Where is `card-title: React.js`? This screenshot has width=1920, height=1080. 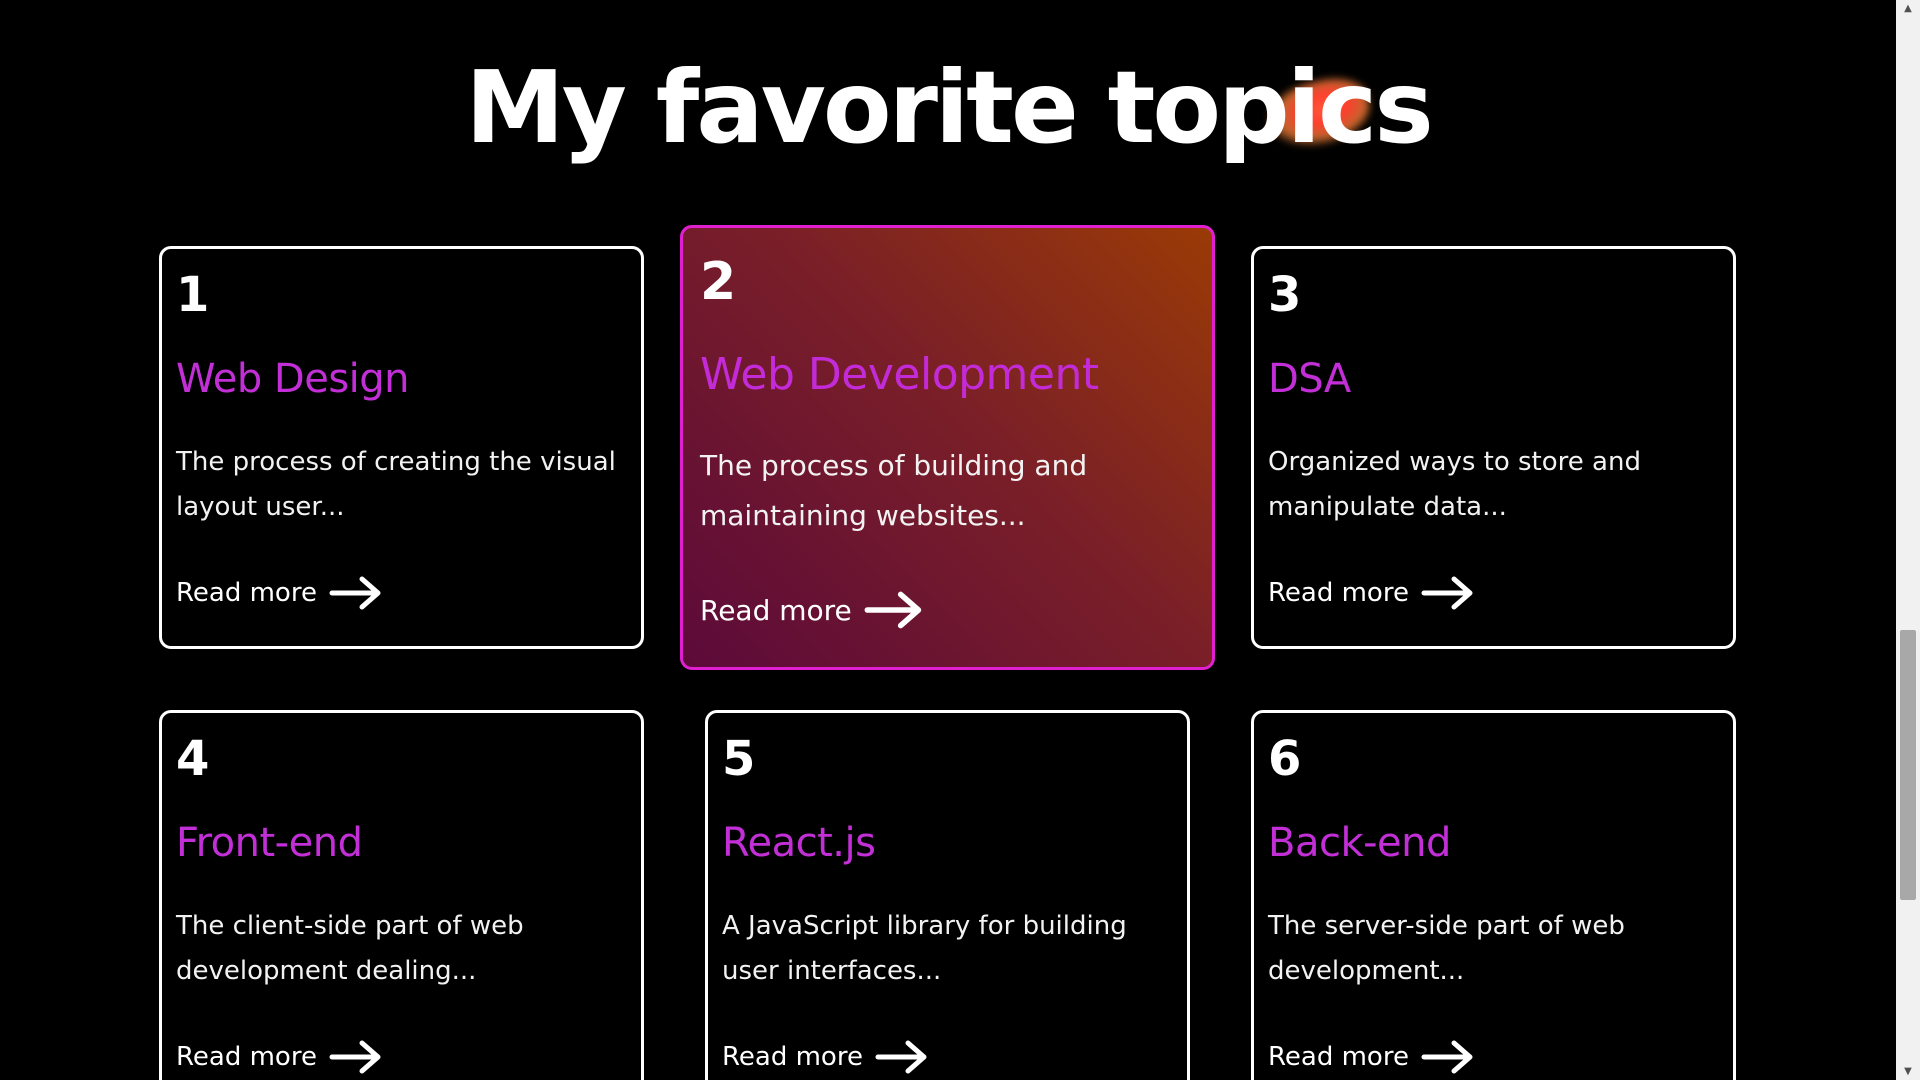
card-title: React.js is located at coordinates (799, 843).